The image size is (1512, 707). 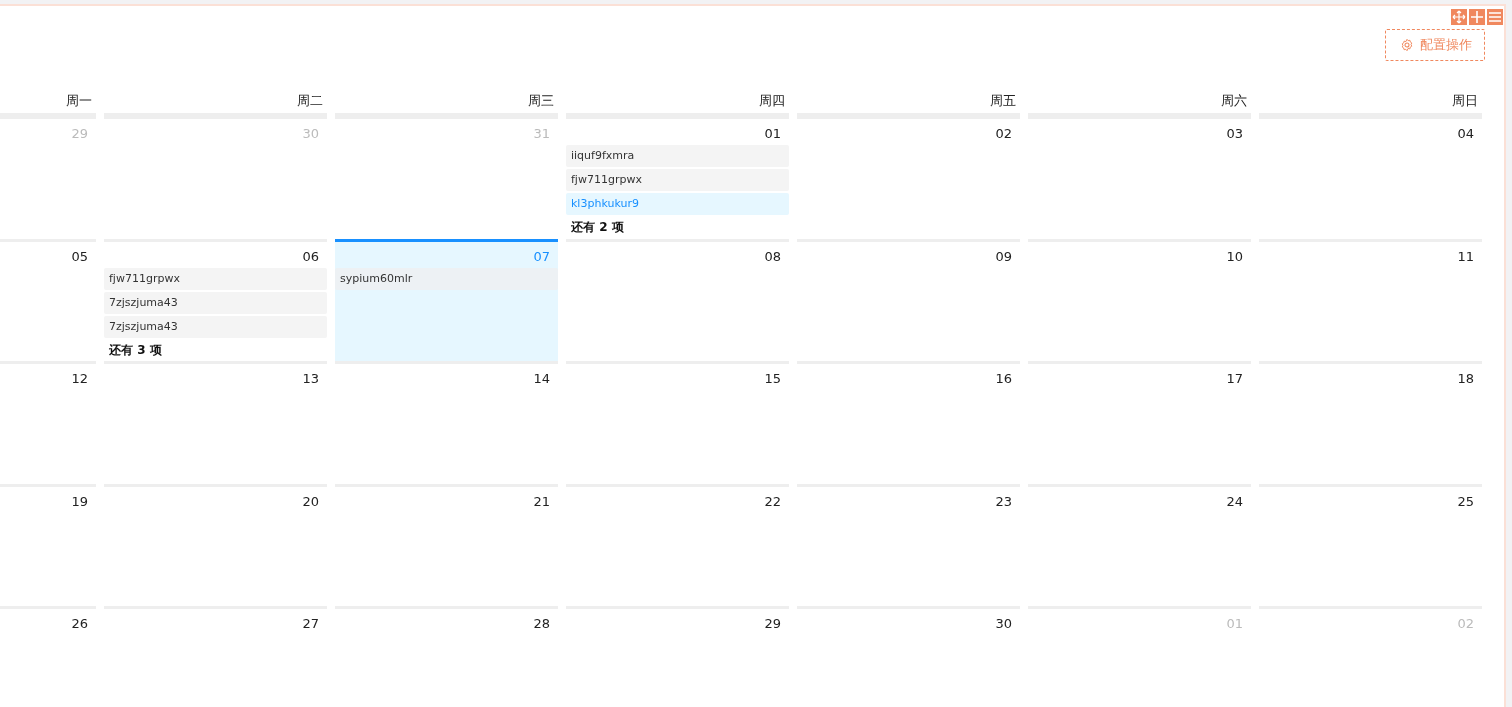 I want to click on day-number: 15, so click(x=772, y=378).